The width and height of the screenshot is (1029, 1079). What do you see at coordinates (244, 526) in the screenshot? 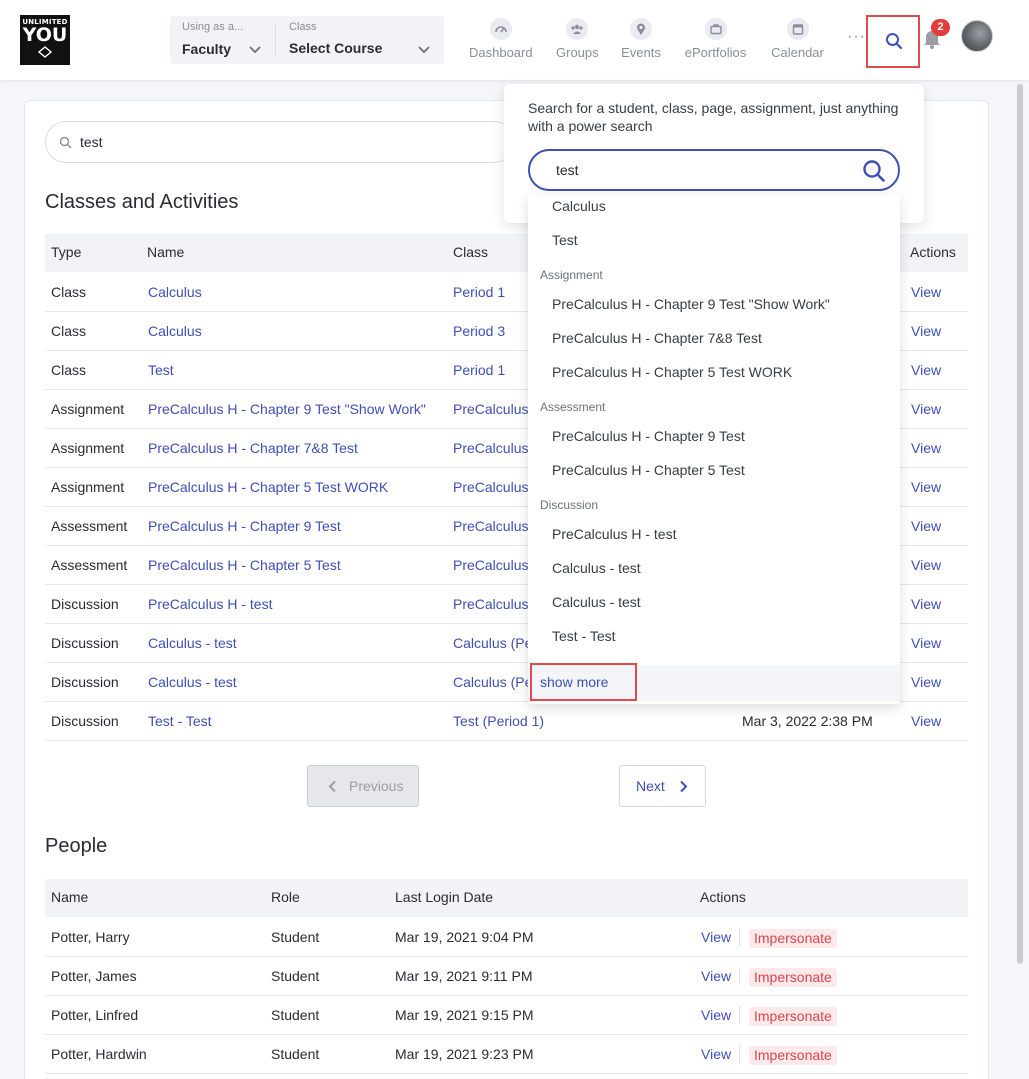
I see `row-name-link: PreCalculus H - Chapter 9 Test` at bounding box center [244, 526].